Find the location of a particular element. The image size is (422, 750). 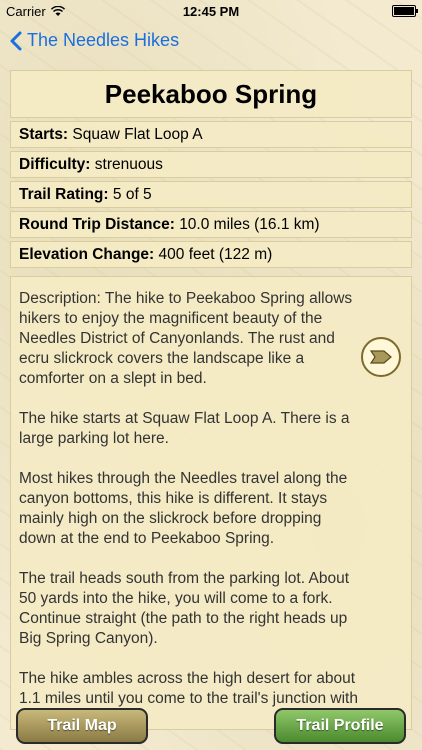

arrowhead-icon is located at coordinates (380, 357).